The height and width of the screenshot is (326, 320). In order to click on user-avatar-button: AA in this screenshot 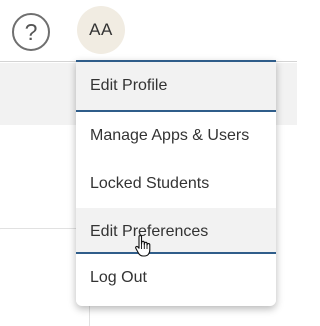, I will do `click(101, 30)`.